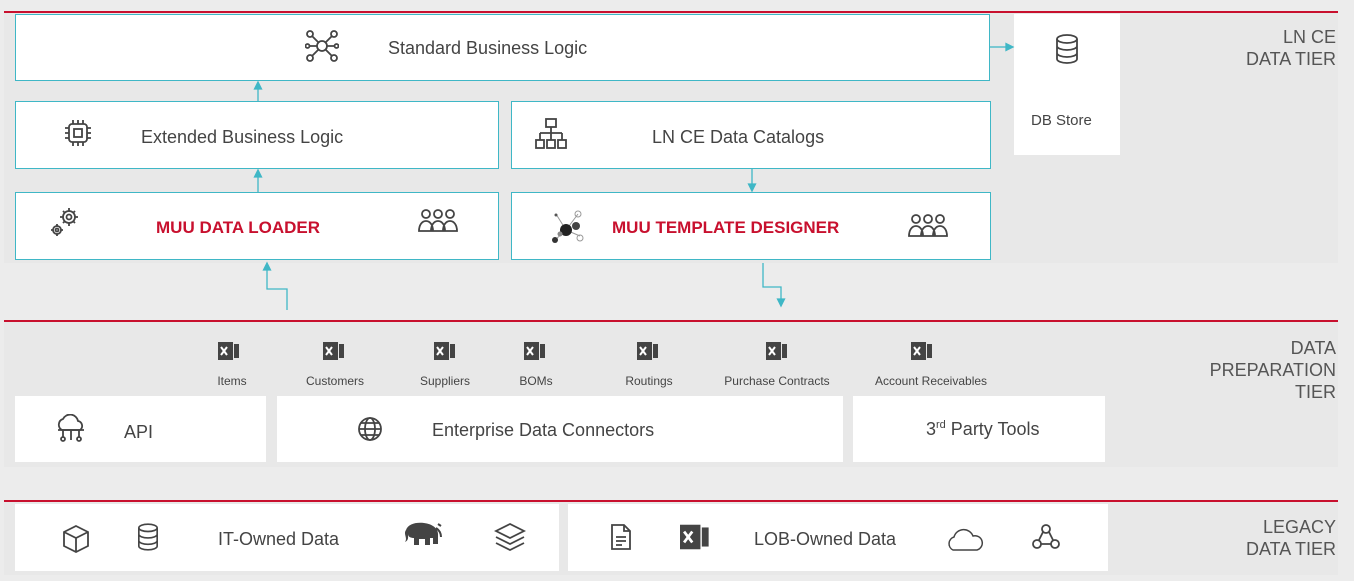 The height and width of the screenshot is (581, 1354). What do you see at coordinates (279, 539) in the screenshot?
I see `it-owned-label: IT-Owned Data` at bounding box center [279, 539].